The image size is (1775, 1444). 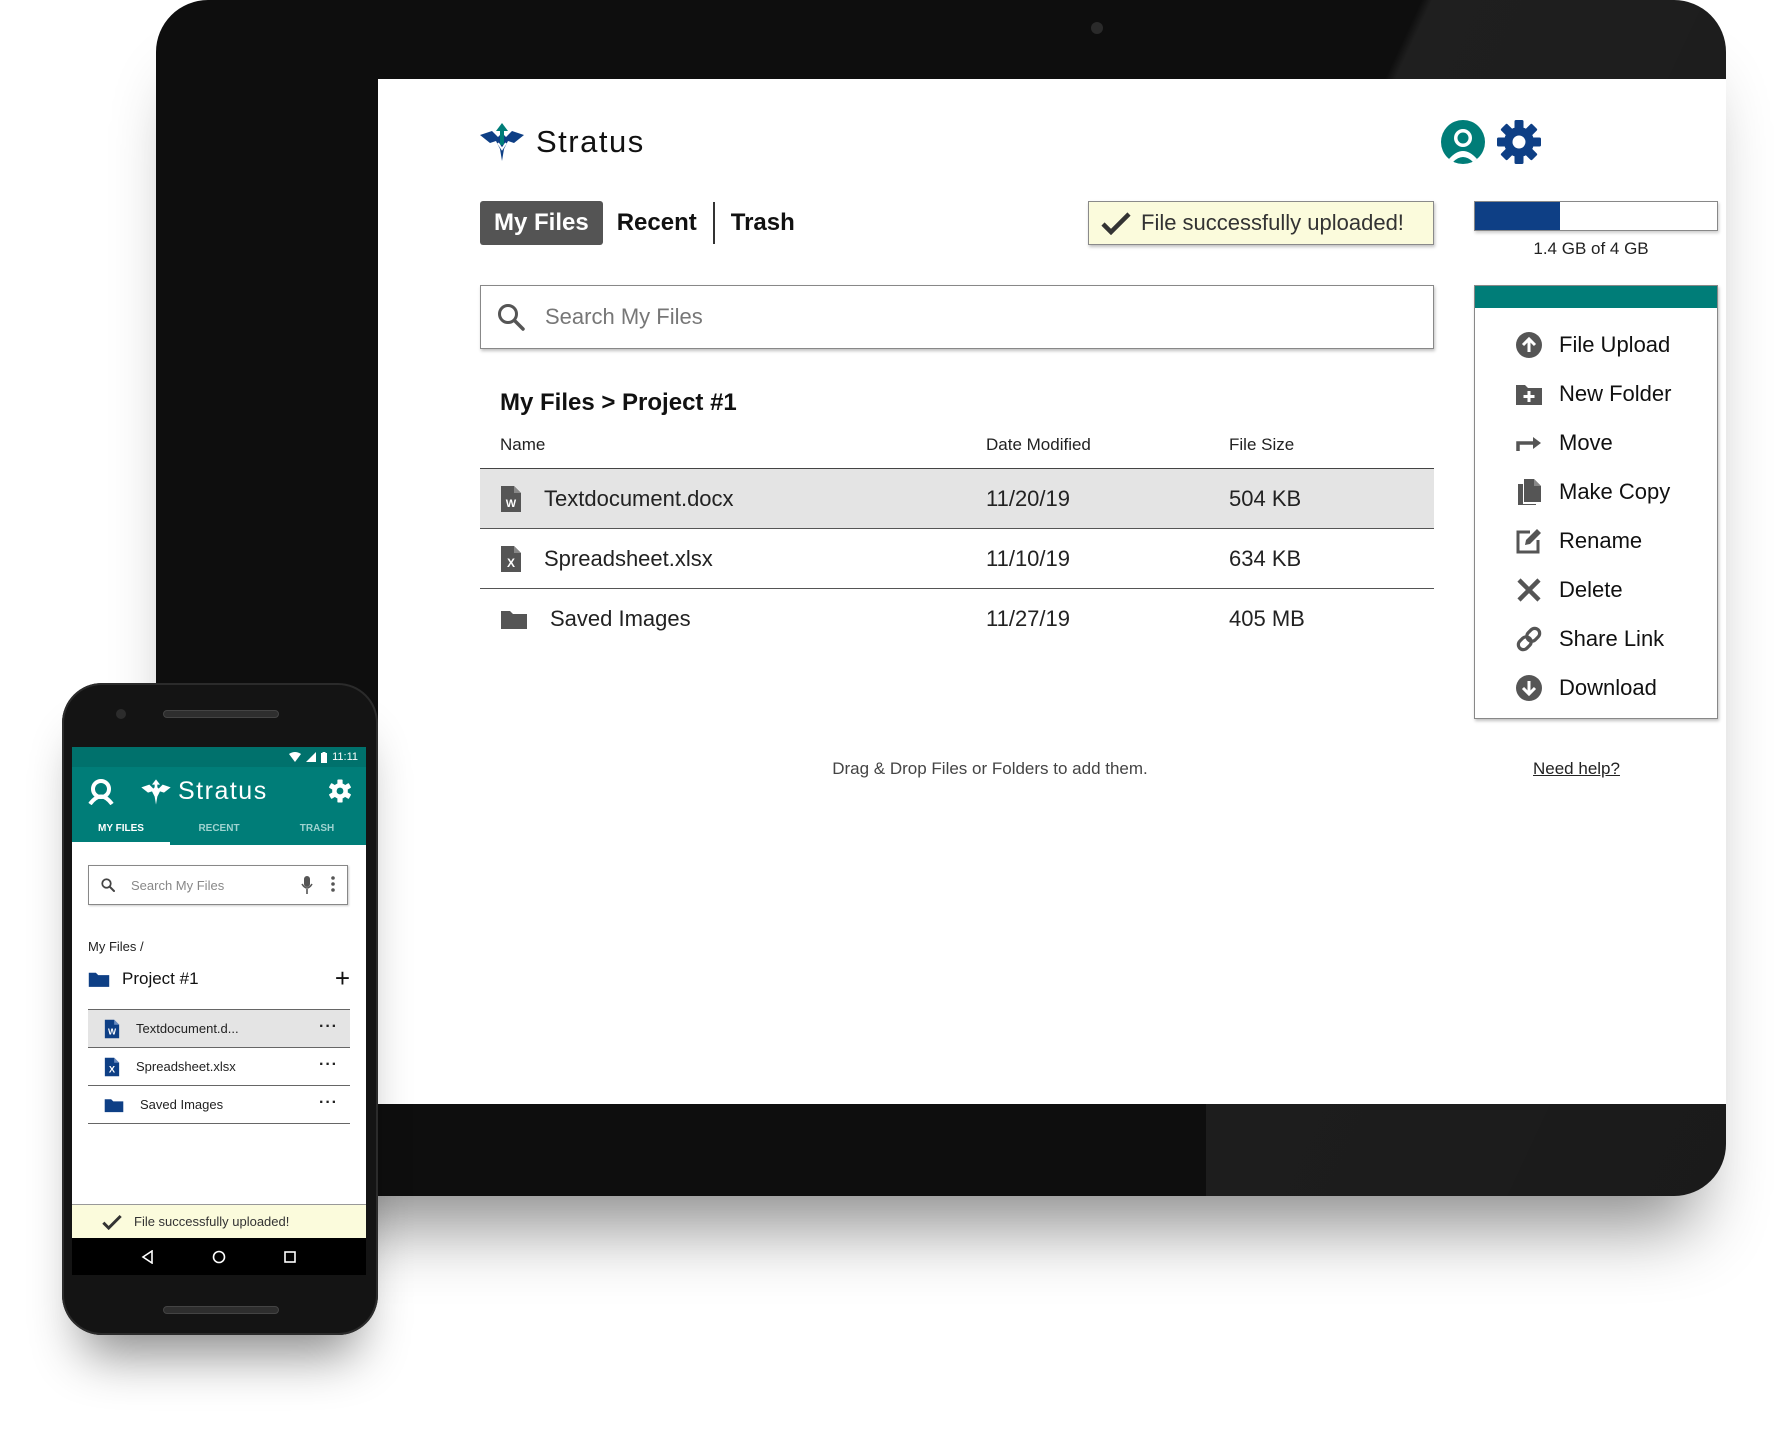 What do you see at coordinates (541, 223) in the screenshot?
I see `tab-my-files: My Files` at bounding box center [541, 223].